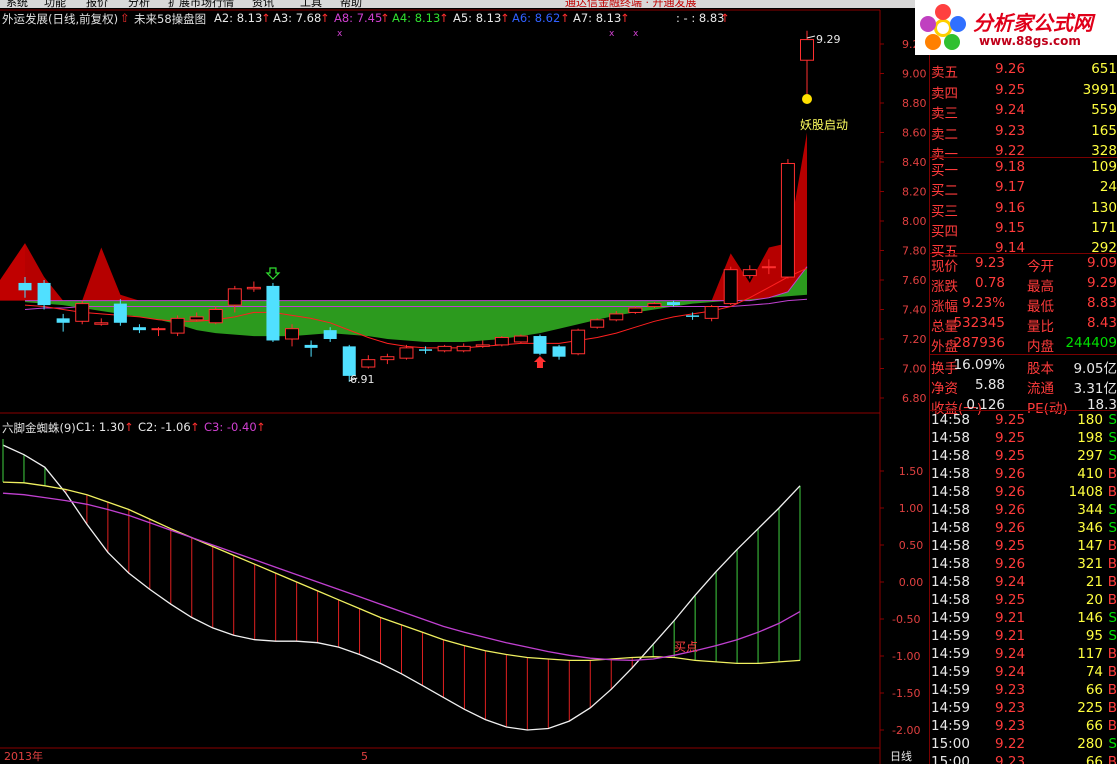 Image resolution: width=1117 pixels, height=764 pixels. Describe the element at coordinates (1023, 265) in the screenshot. I see `stat-row: 现价 9.23 今开 9.09` at that location.